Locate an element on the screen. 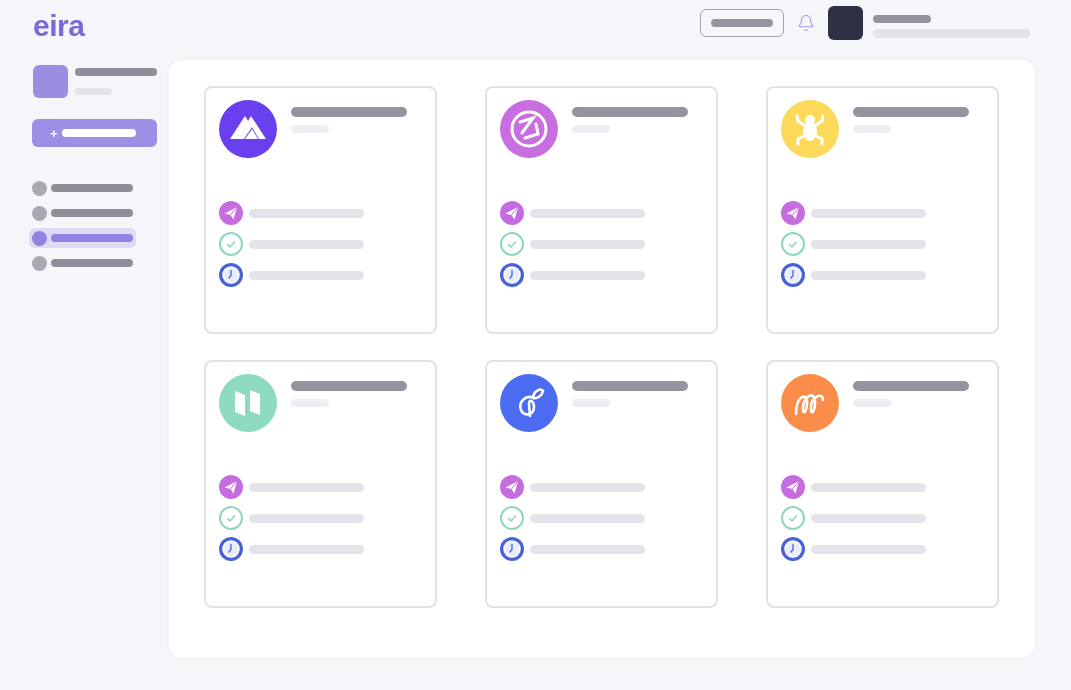  new-button: + is located at coordinates (94, 133).